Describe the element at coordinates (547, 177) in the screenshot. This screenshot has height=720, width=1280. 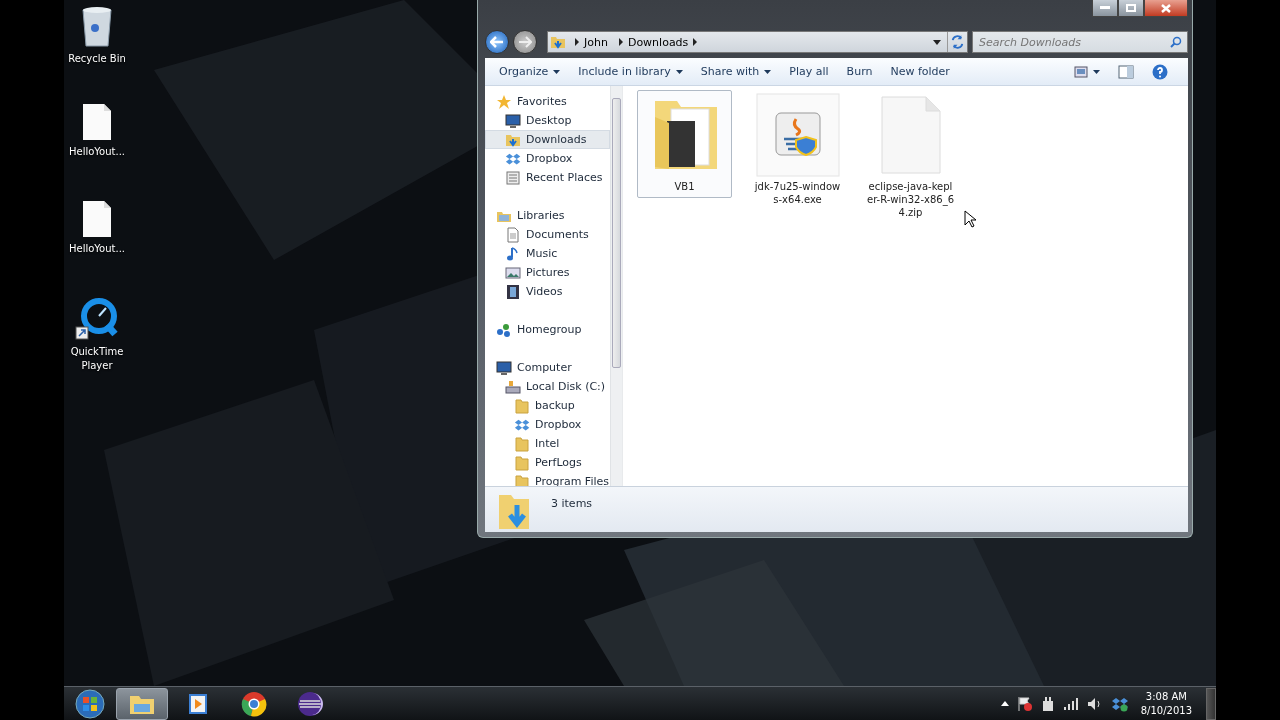
I see `nav-item: Recent Places` at that location.